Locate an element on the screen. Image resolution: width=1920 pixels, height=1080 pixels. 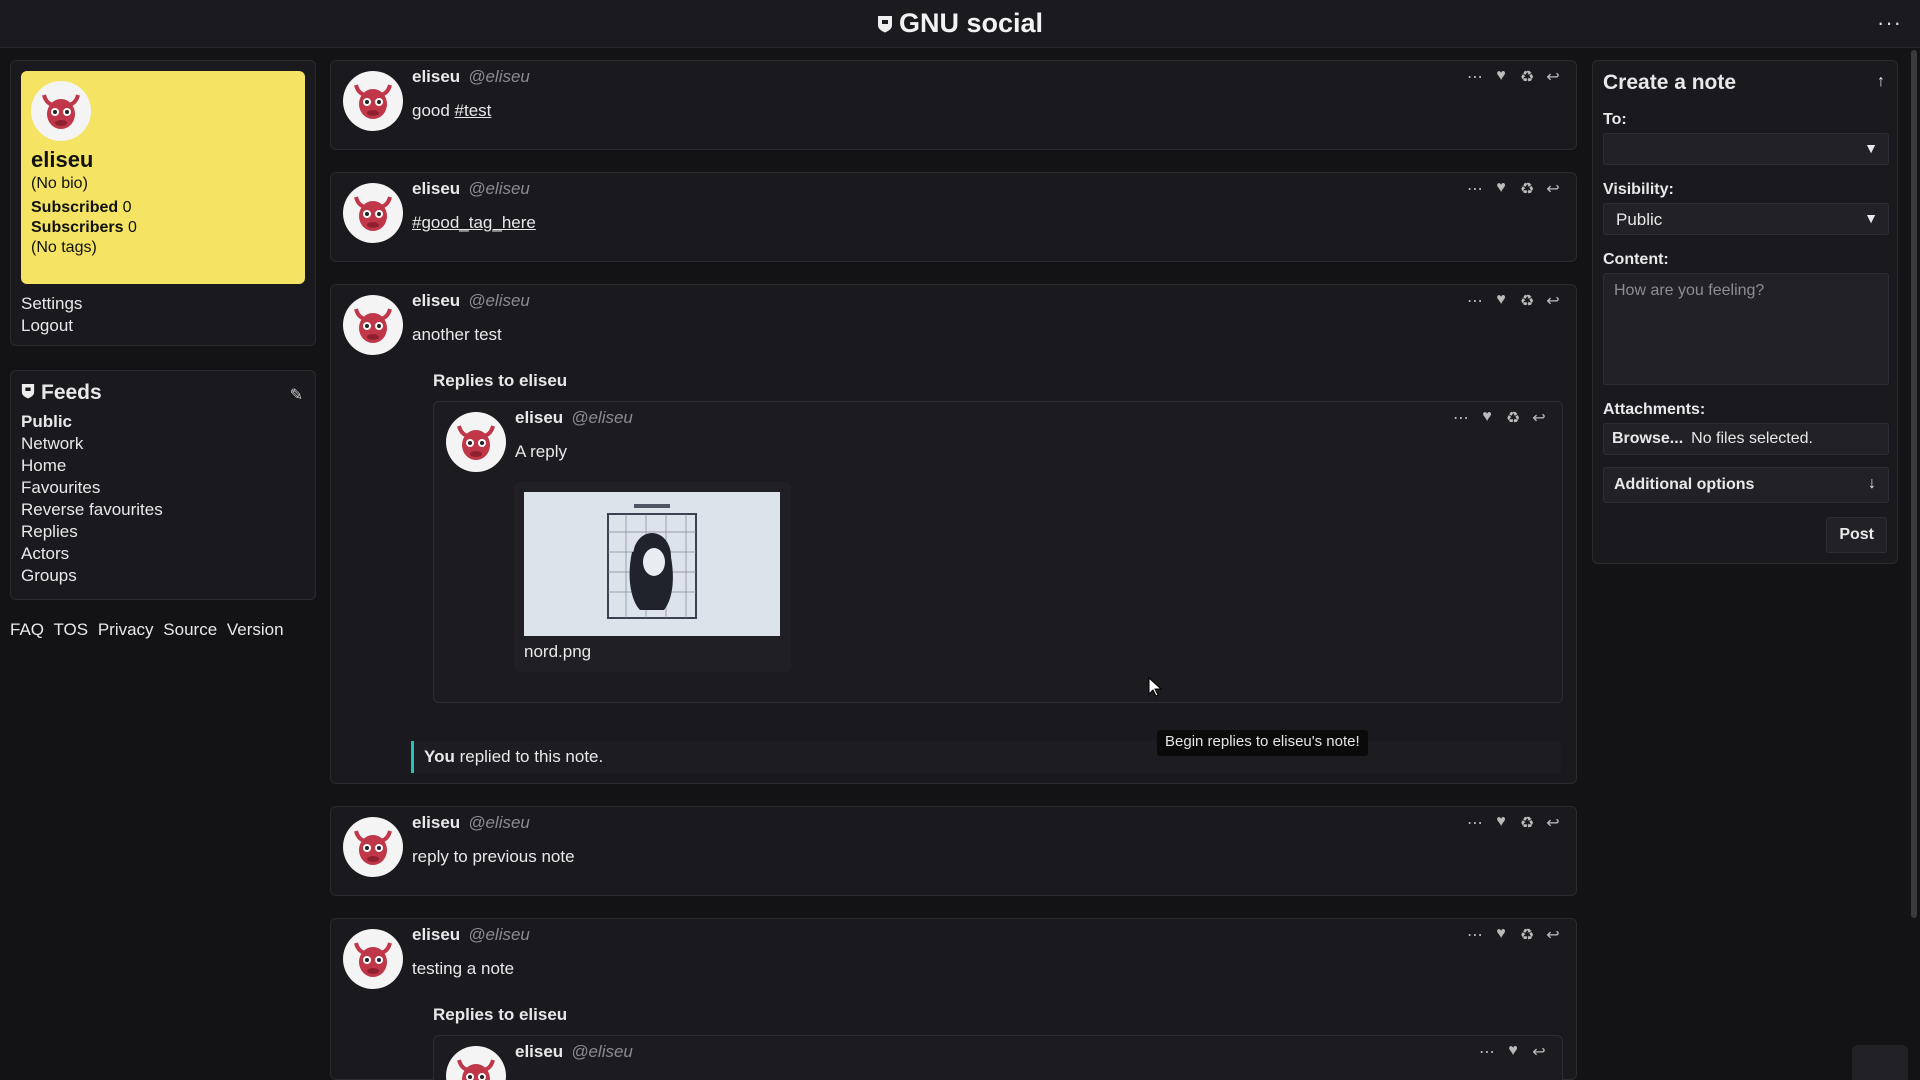
brand: GNU social is located at coordinates (960, 24).